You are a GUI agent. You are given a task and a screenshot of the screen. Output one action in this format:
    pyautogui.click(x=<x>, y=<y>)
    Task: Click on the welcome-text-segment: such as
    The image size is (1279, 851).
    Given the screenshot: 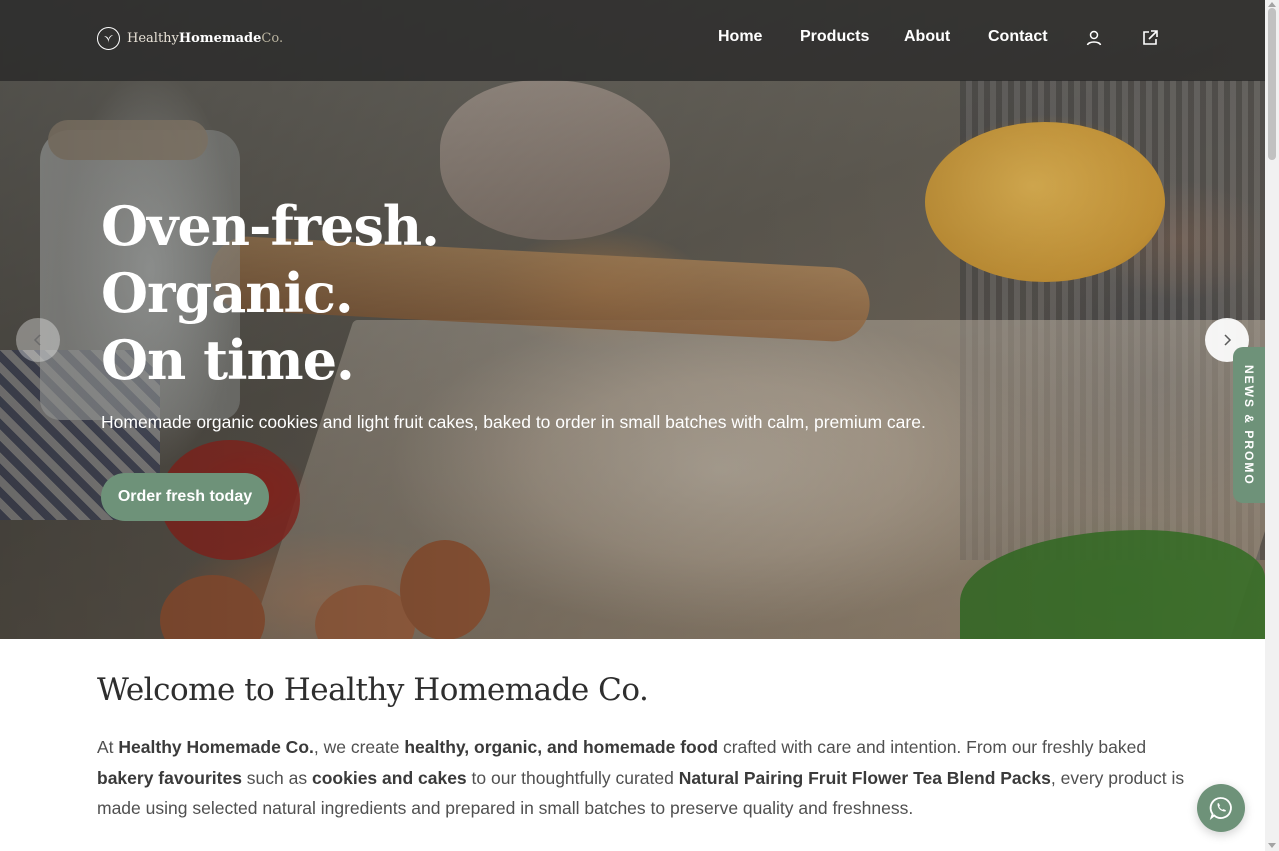 What is the action you would take?
    pyautogui.click(x=276, y=777)
    